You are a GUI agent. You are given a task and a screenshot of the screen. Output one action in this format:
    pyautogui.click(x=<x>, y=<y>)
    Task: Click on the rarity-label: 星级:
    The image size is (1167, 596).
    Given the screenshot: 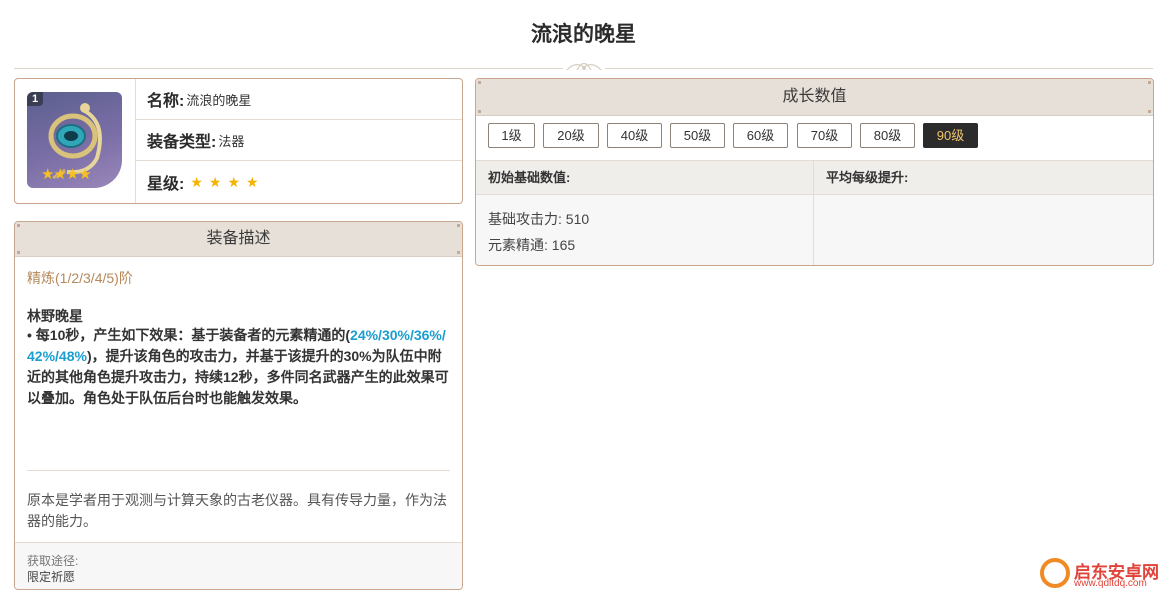 What is the action you would take?
    pyautogui.click(x=166, y=184)
    